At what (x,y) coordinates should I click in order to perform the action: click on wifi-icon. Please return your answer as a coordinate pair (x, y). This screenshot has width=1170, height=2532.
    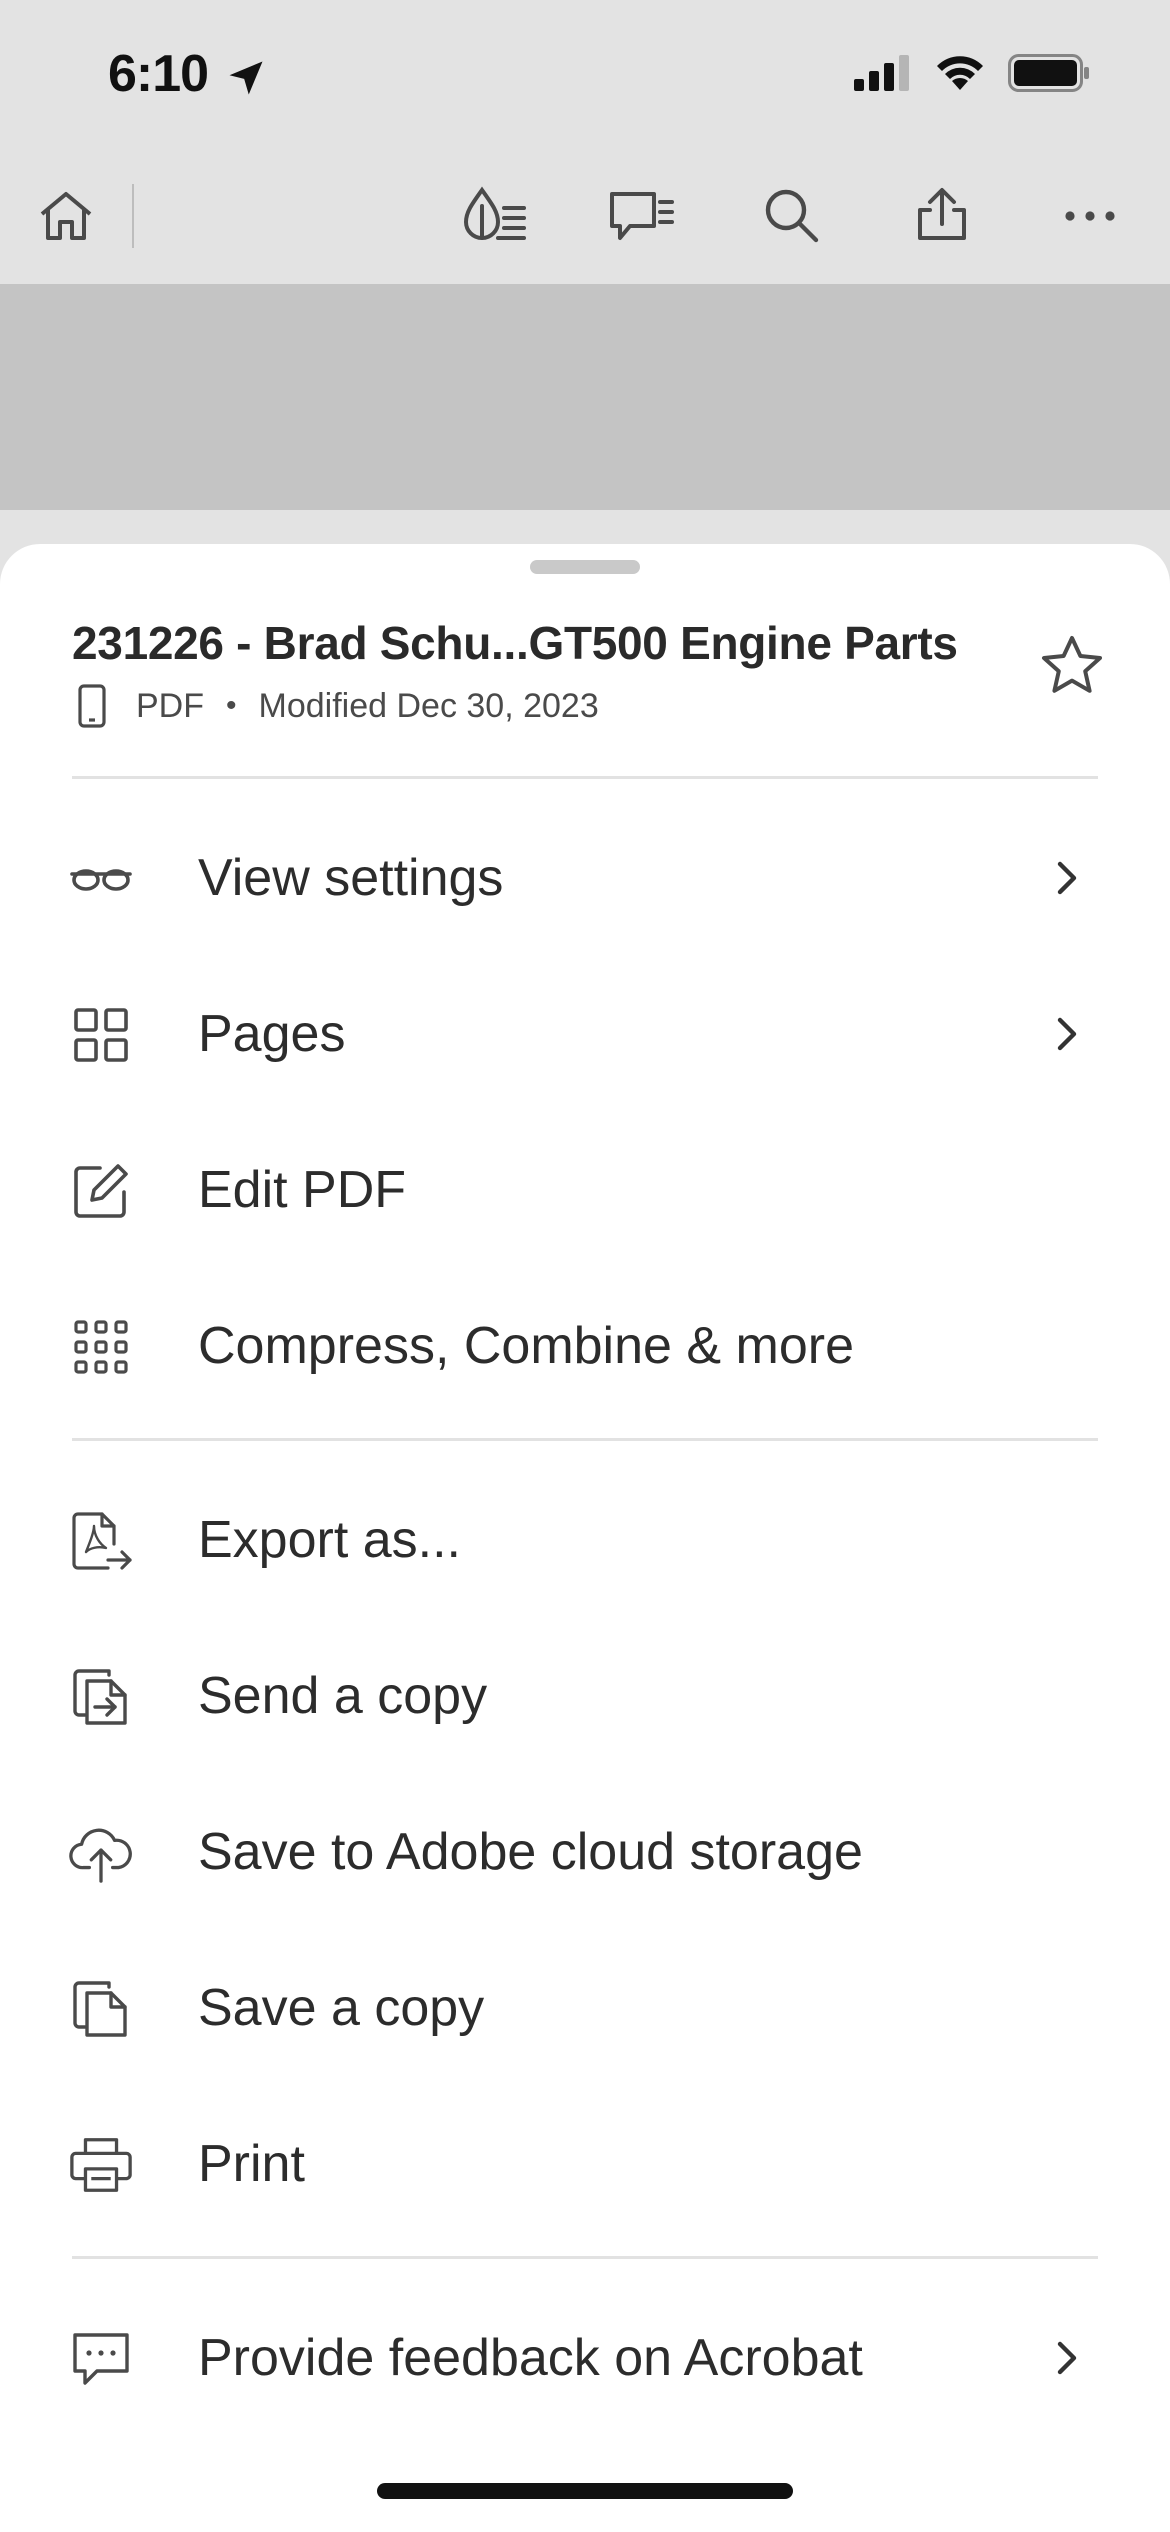
    Looking at the image, I should click on (960, 73).